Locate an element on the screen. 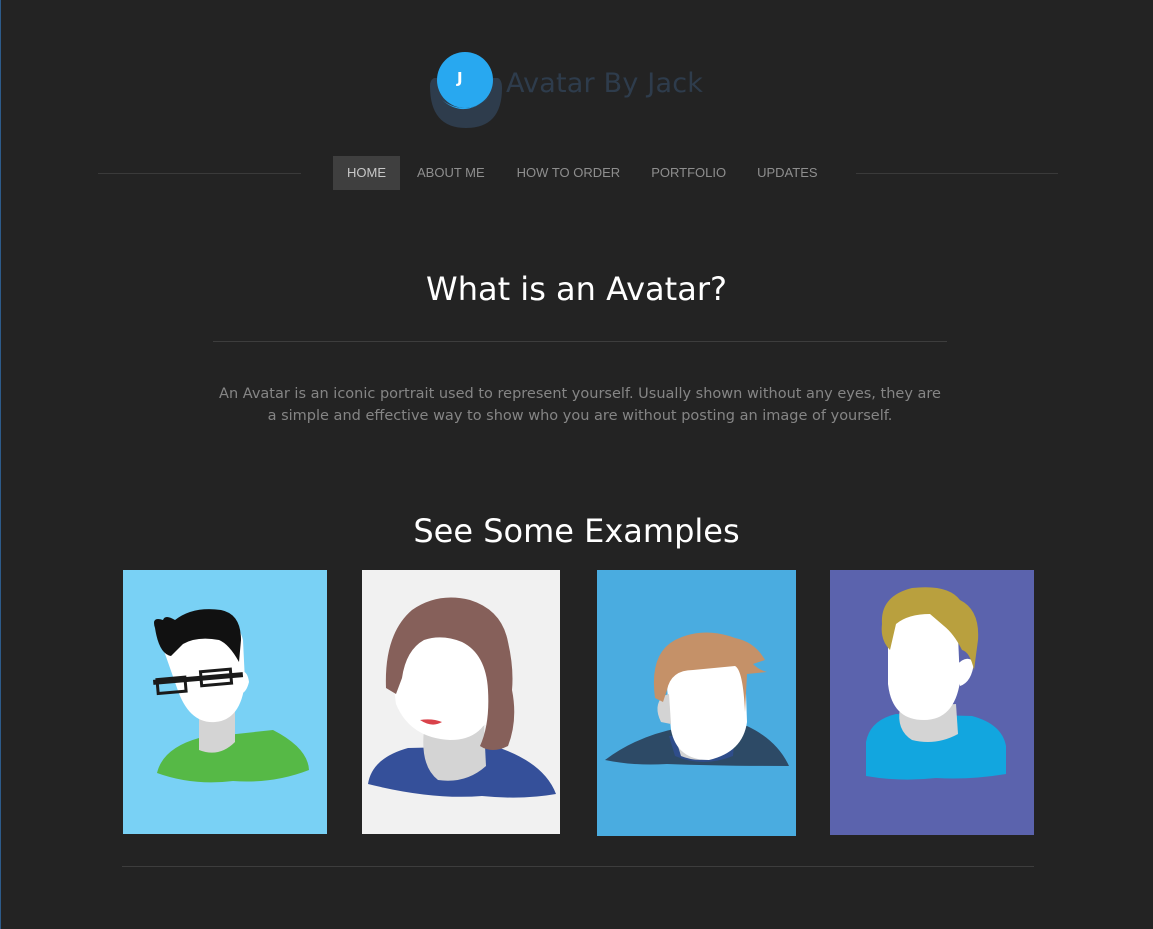 The image size is (1153, 929). footer-divider is located at coordinates (578, 866).